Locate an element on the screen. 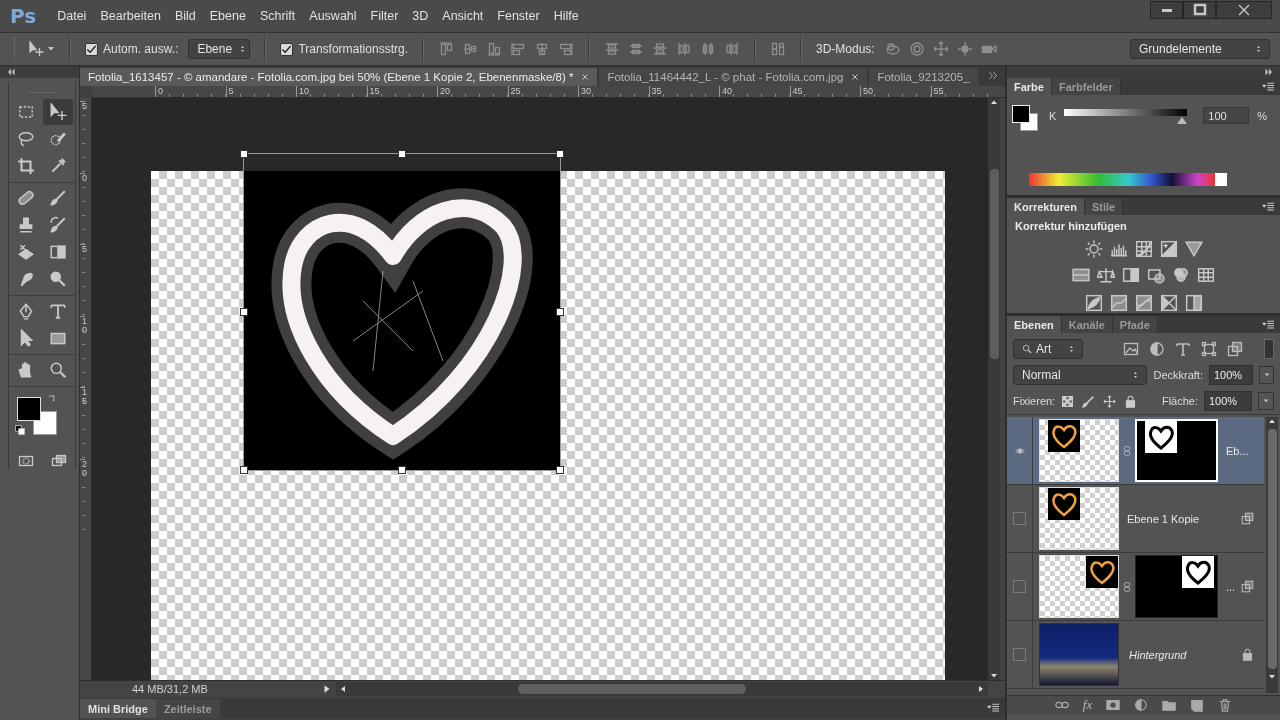 Image resolution: width=1280 pixels, height=720 pixels. filter-dropdown: Art is located at coordinates (1048, 349).